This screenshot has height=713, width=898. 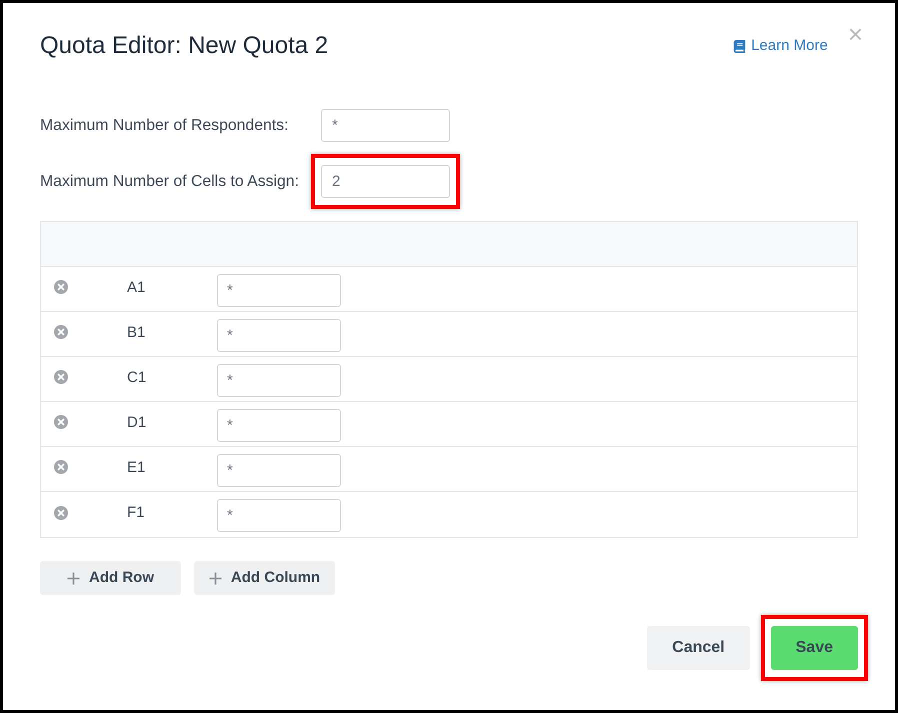 I want to click on number-input: 2, so click(x=385, y=181).